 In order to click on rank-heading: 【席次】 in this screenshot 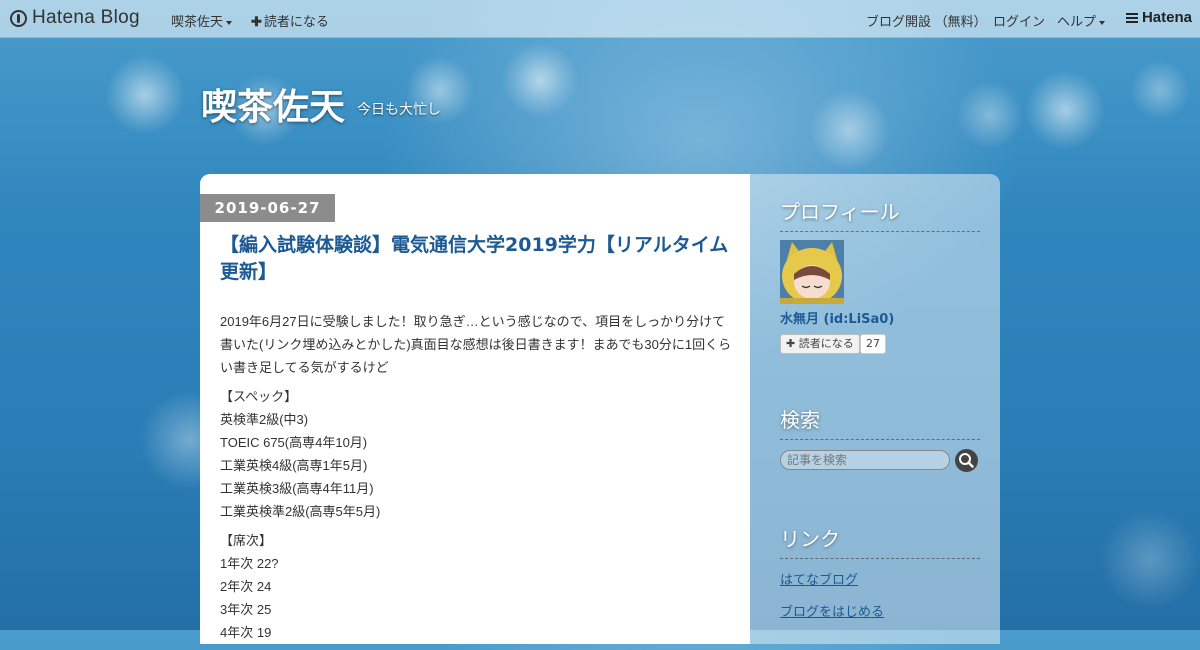, I will do `click(246, 540)`.